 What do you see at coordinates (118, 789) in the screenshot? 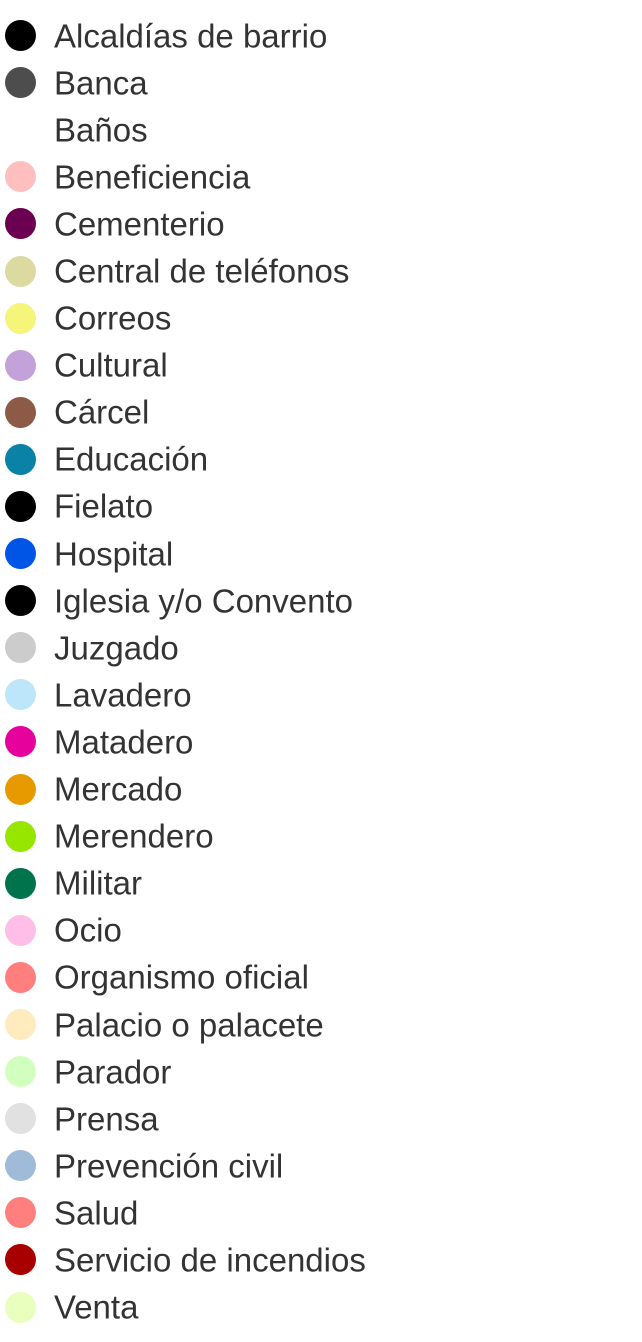
I see `legend-label: Mercado` at bounding box center [118, 789].